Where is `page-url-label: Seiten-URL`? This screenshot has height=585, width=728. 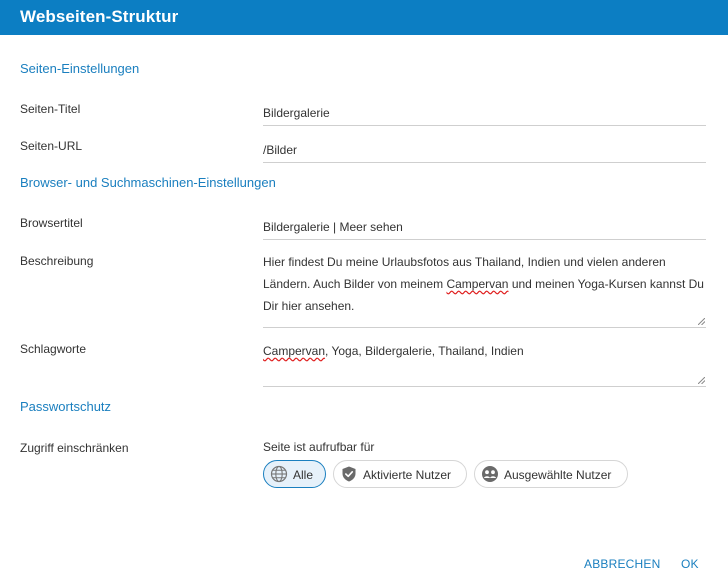
page-url-label: Seiten-URL is located at coordinates (51, 146).